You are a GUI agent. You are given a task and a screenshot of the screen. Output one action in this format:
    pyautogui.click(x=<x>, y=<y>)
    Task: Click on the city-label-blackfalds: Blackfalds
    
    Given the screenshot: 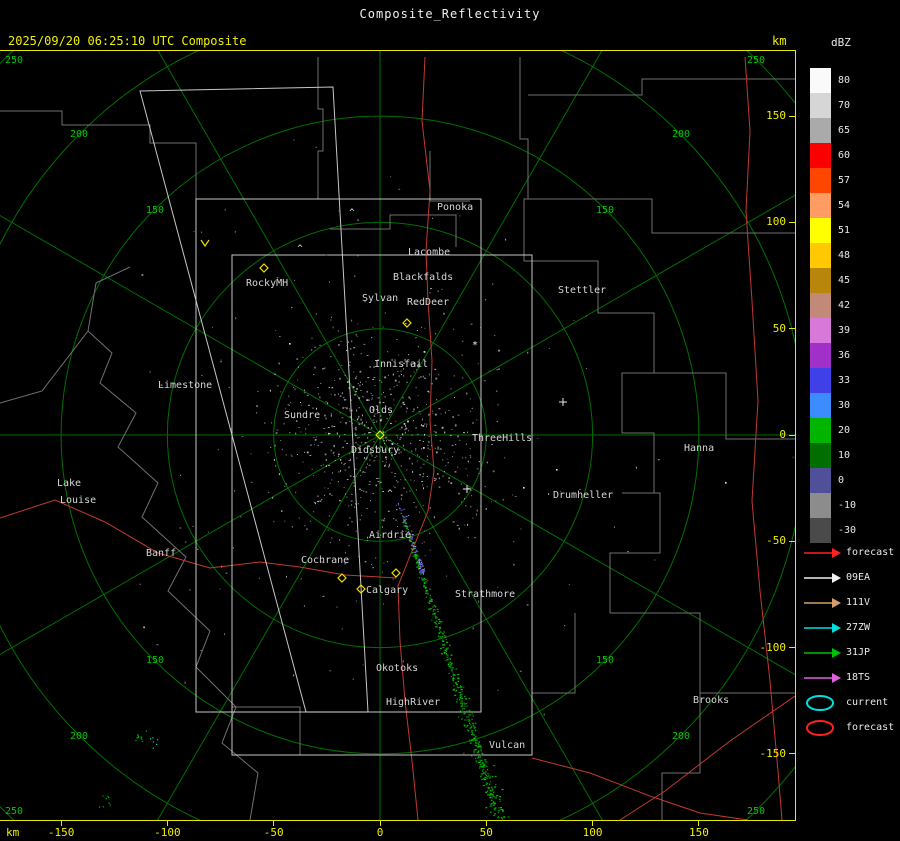 What is the action you would take?
    pyautogui.click(x=423, y=277)
    